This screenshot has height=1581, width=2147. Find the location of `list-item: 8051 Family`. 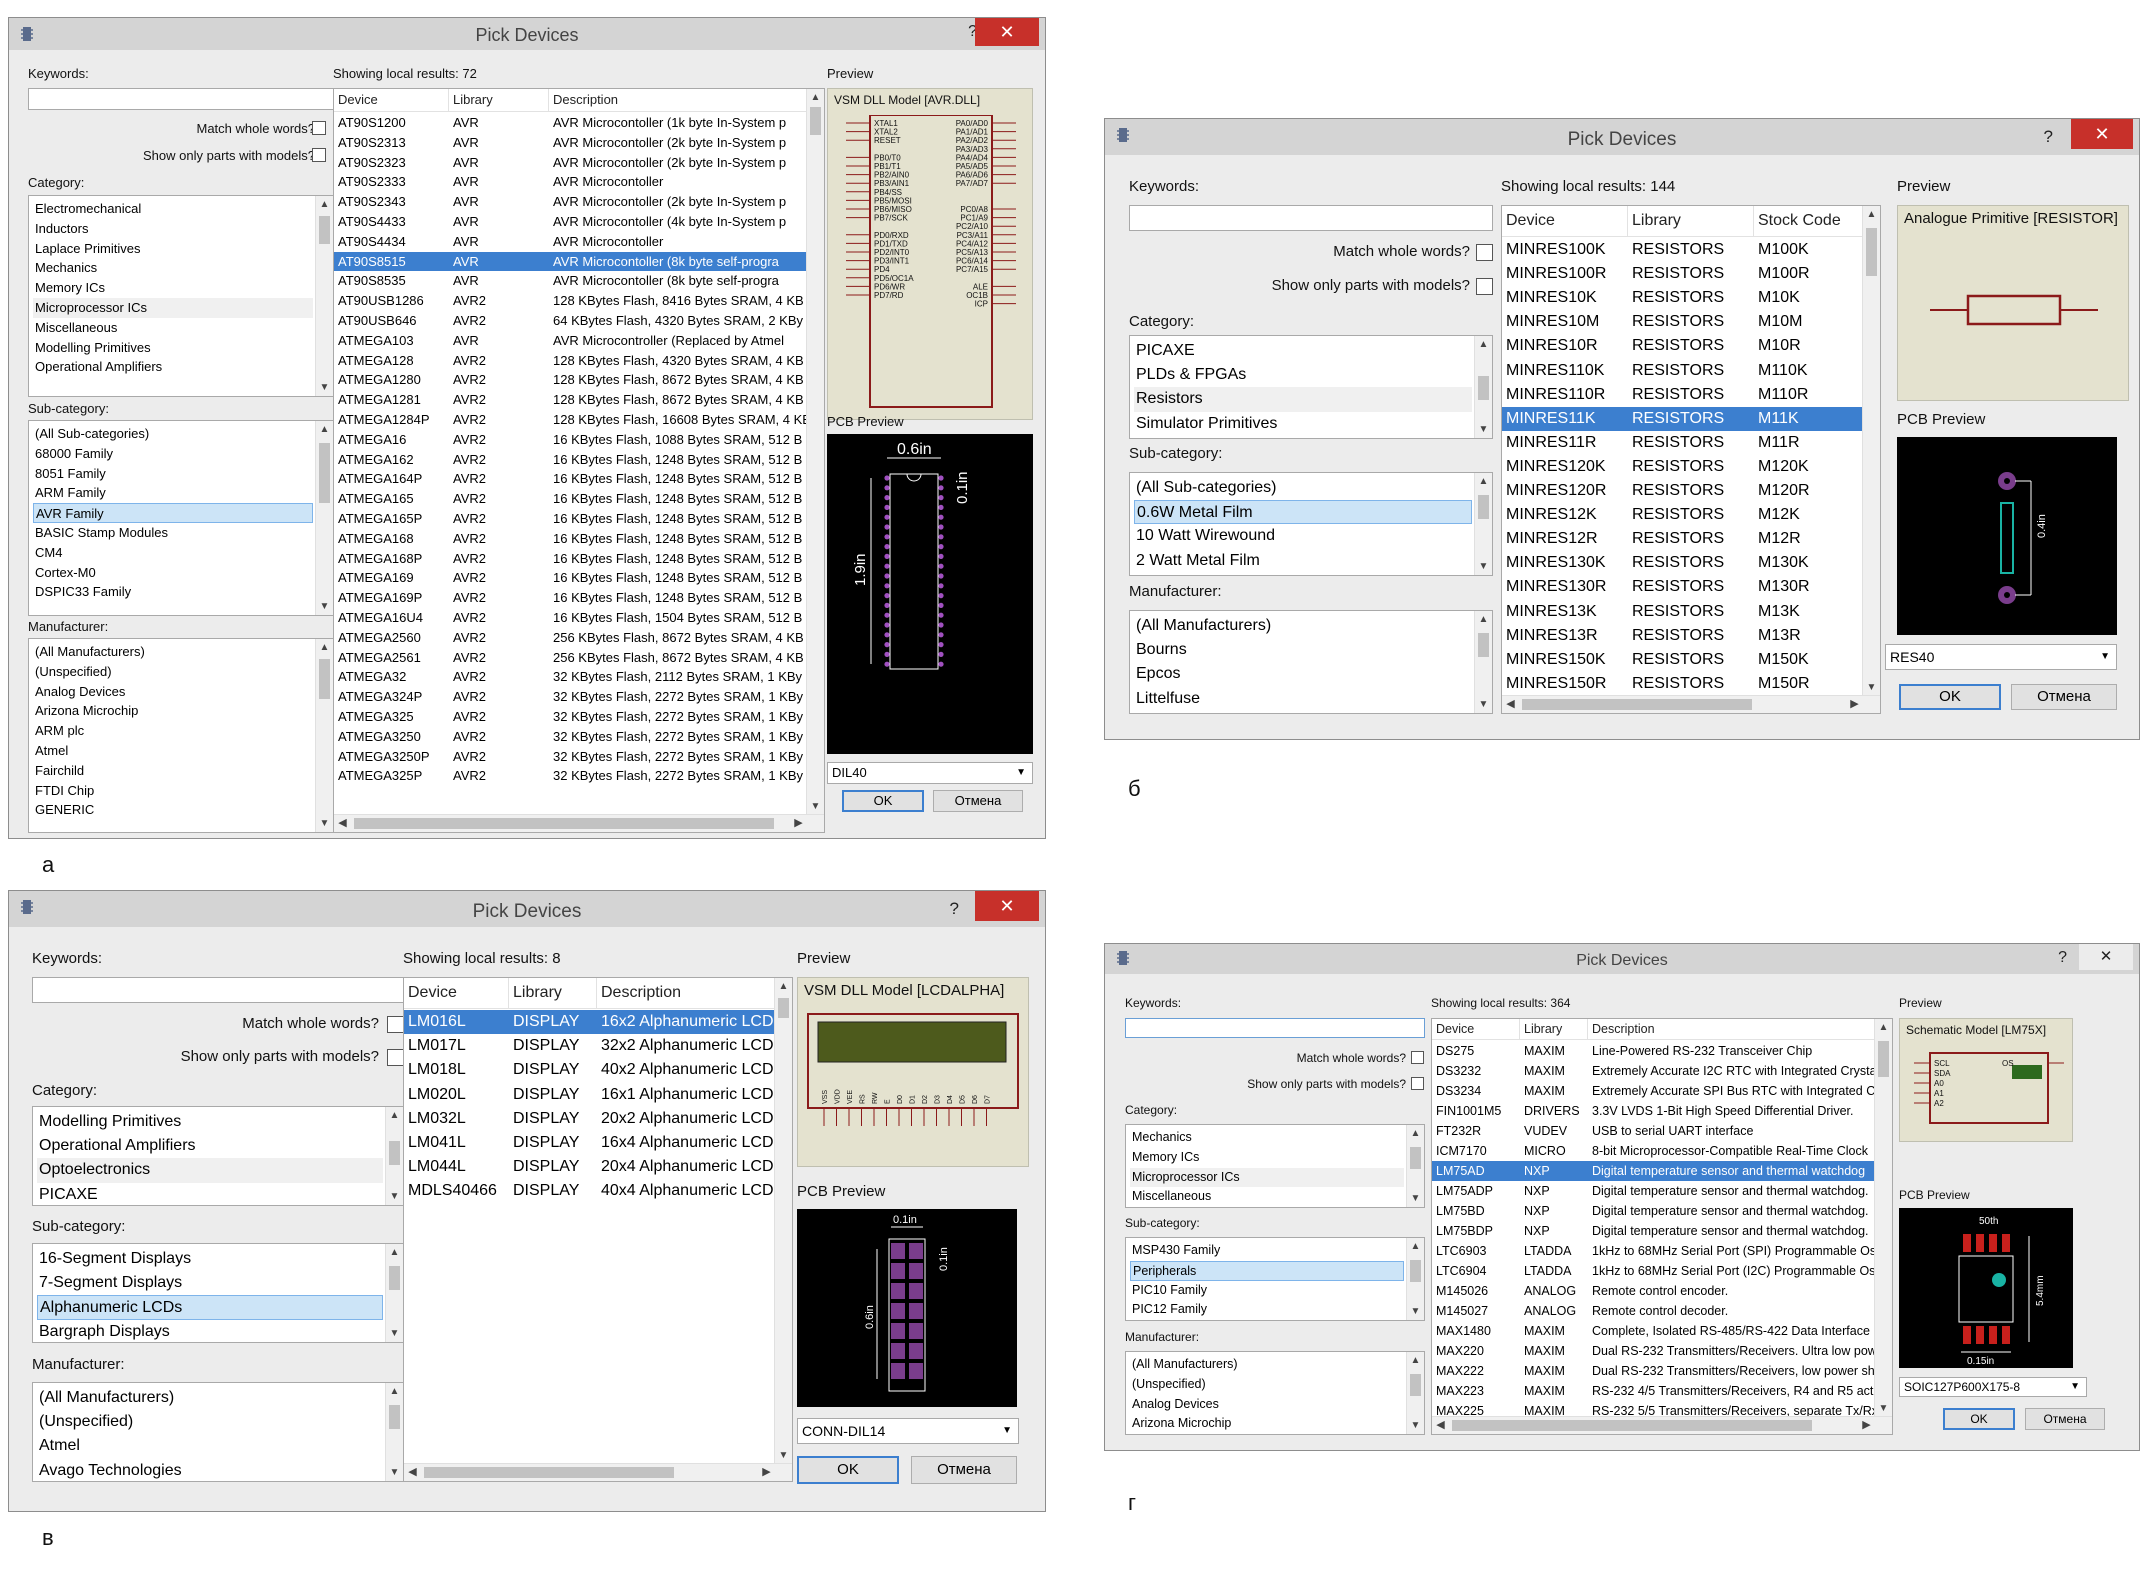

list-item: 8051 Family is located at coordinates (173, 474).